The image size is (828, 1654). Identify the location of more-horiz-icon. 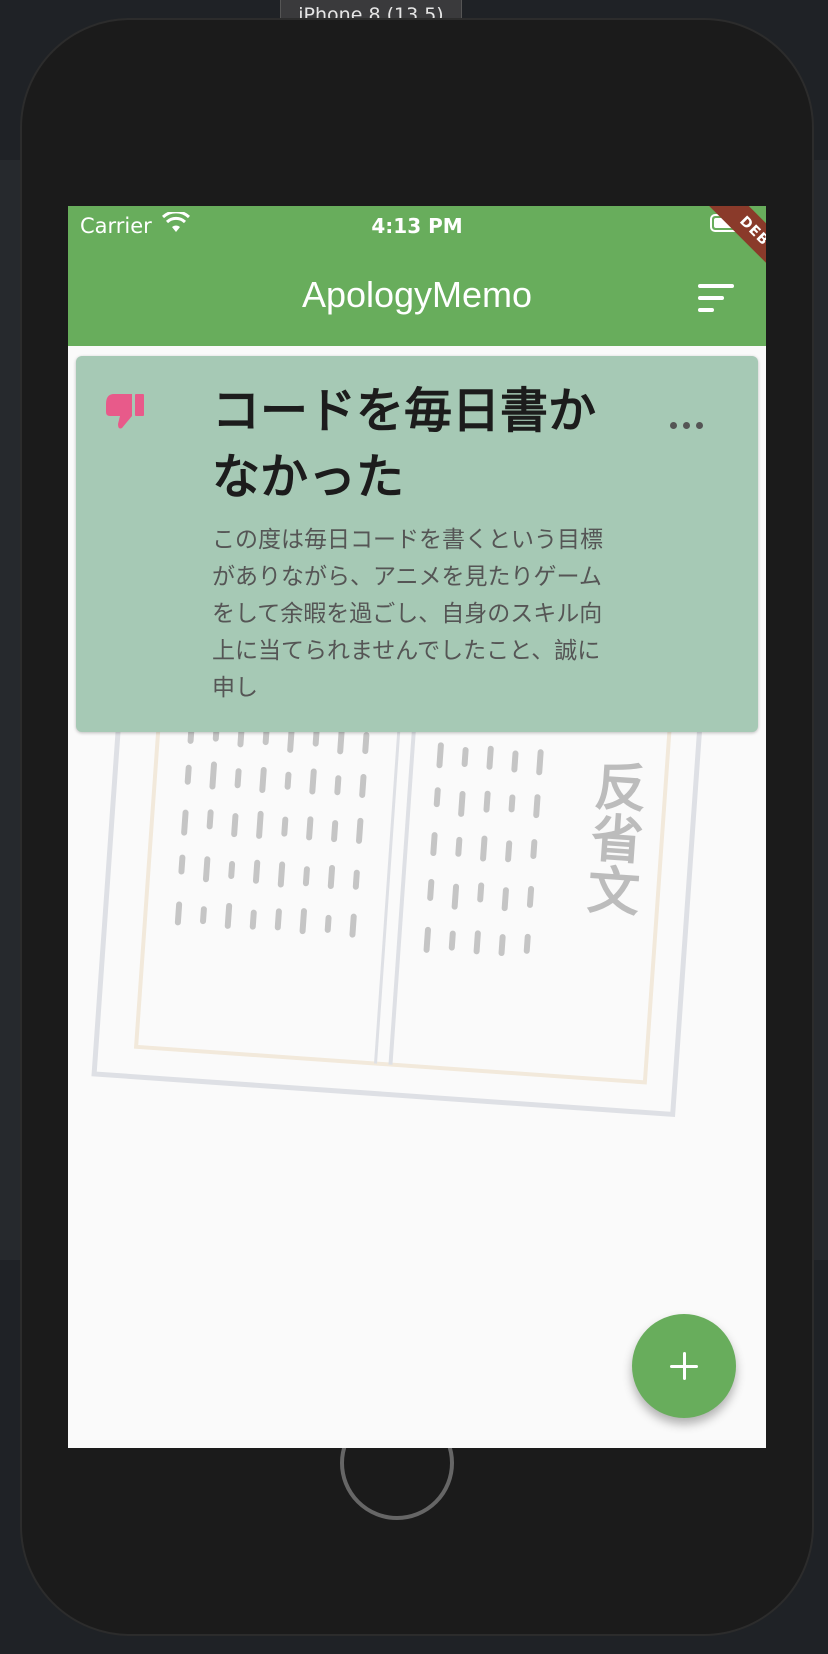
(688, 426).